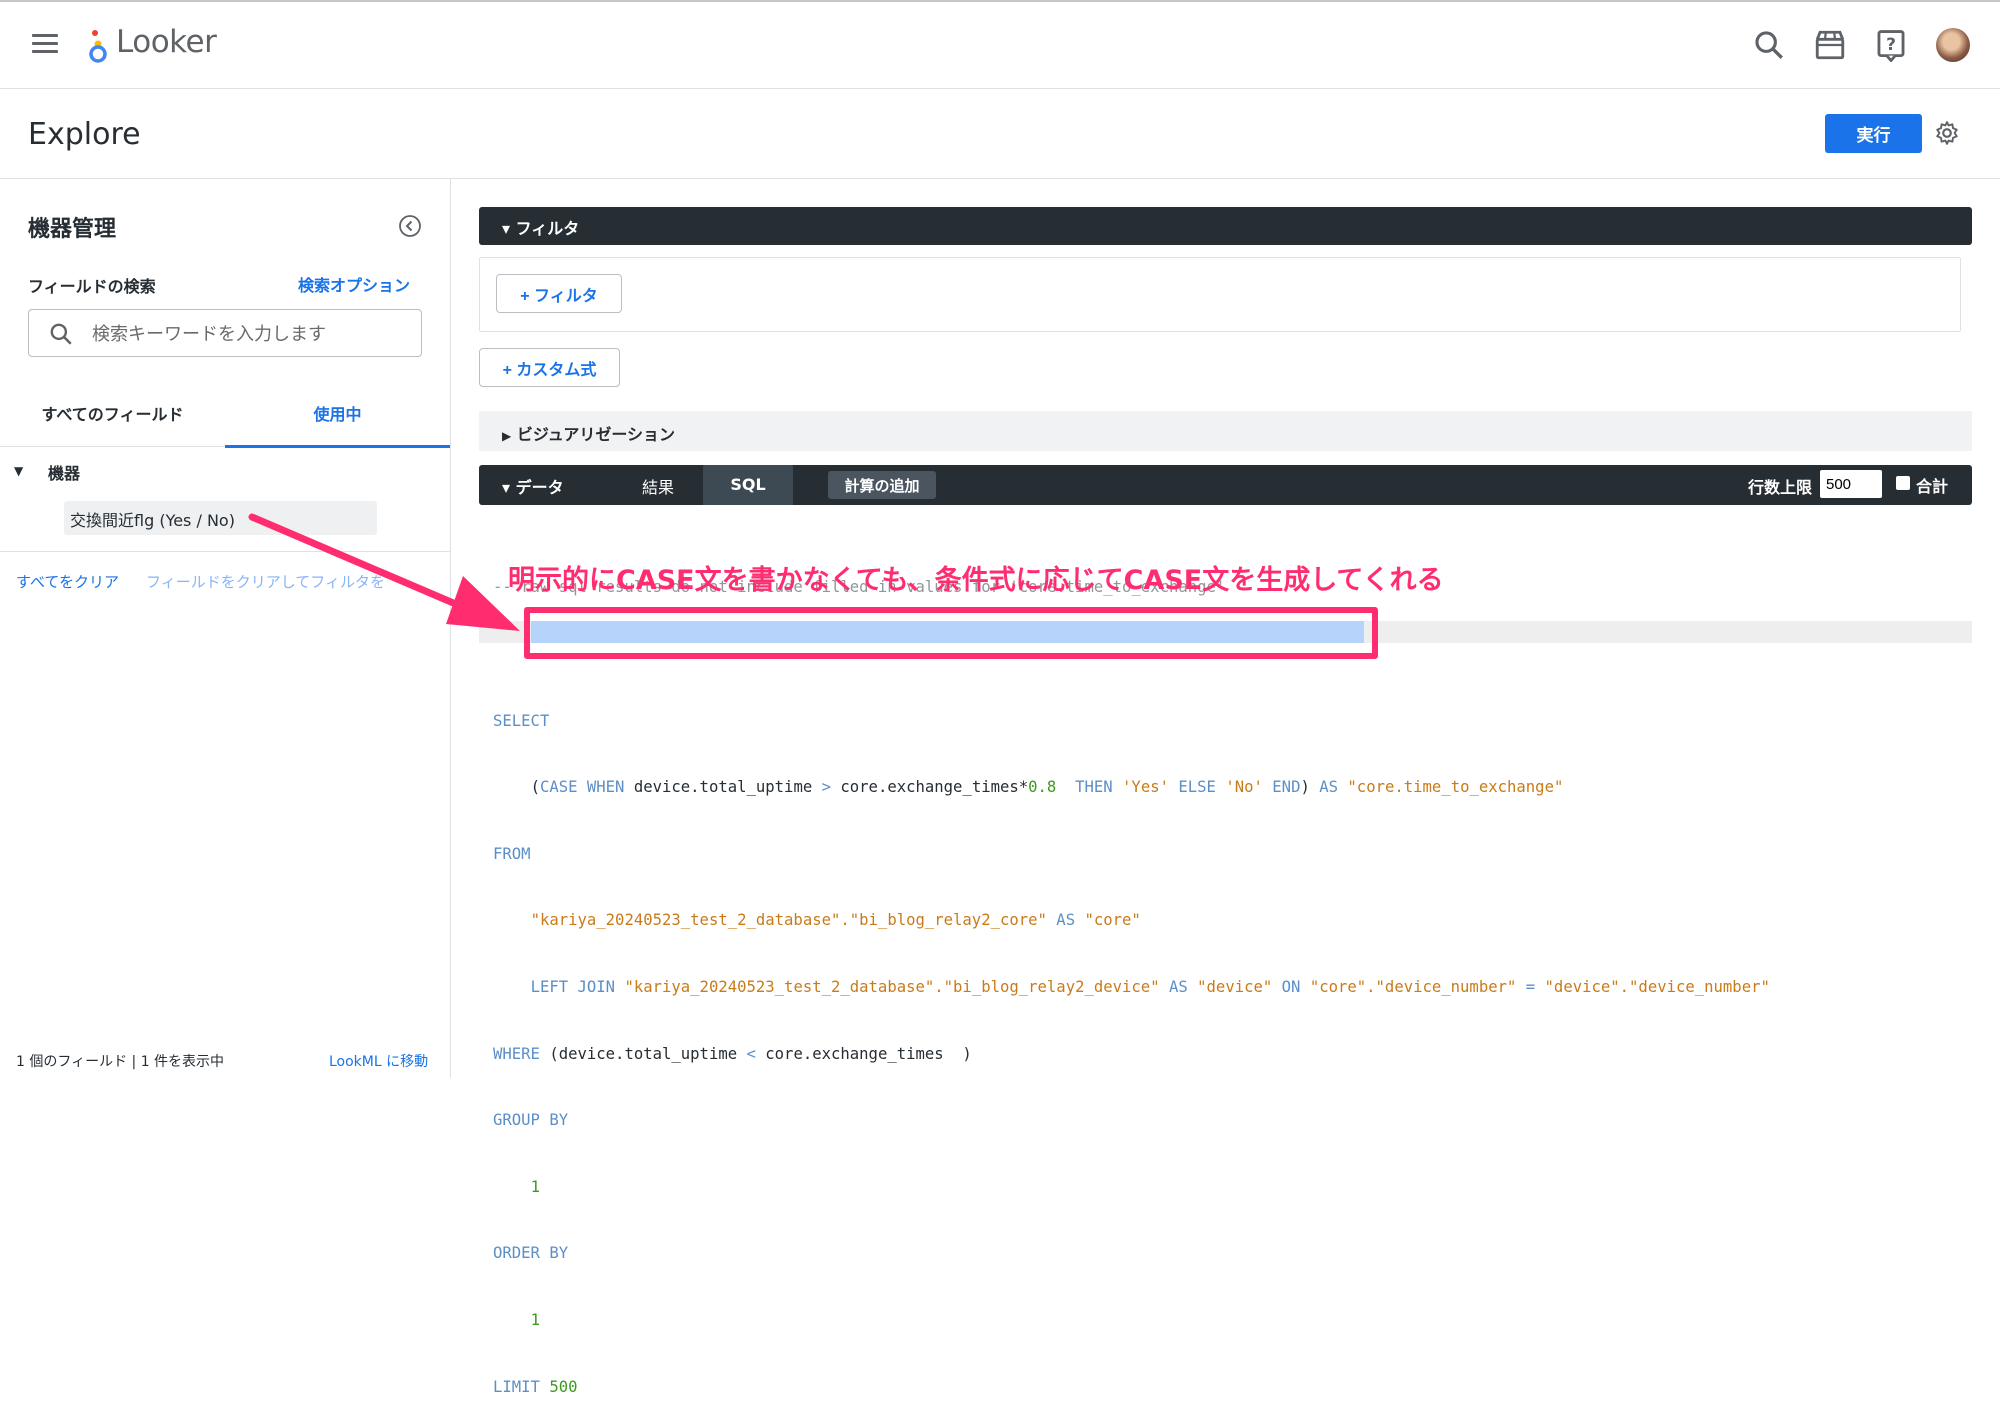  I want to click on field-search-label: フィールドの検索, so click(92, 286).